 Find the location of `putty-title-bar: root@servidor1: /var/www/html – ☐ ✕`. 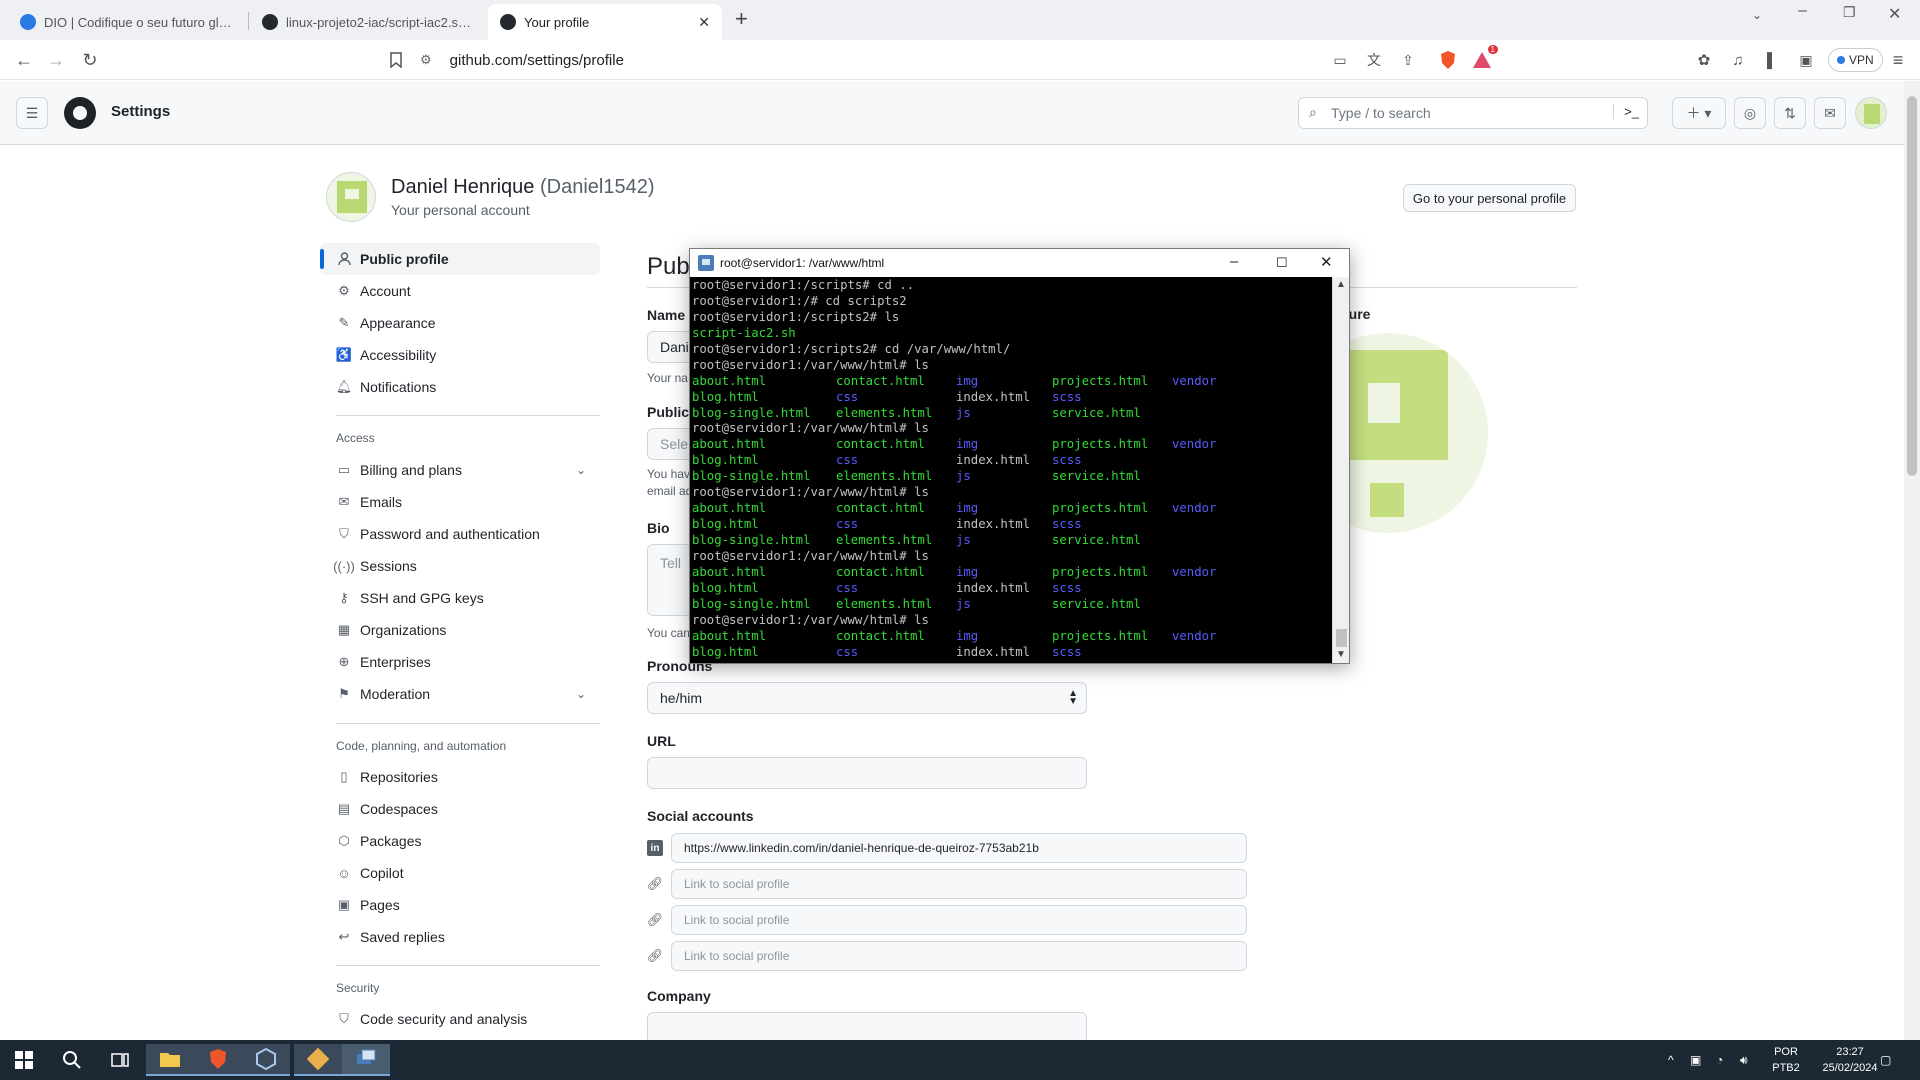

putty-title-bar: root@servidor1: /var/www/html – ☐ ✕ is located at coordinates (1019, 263).